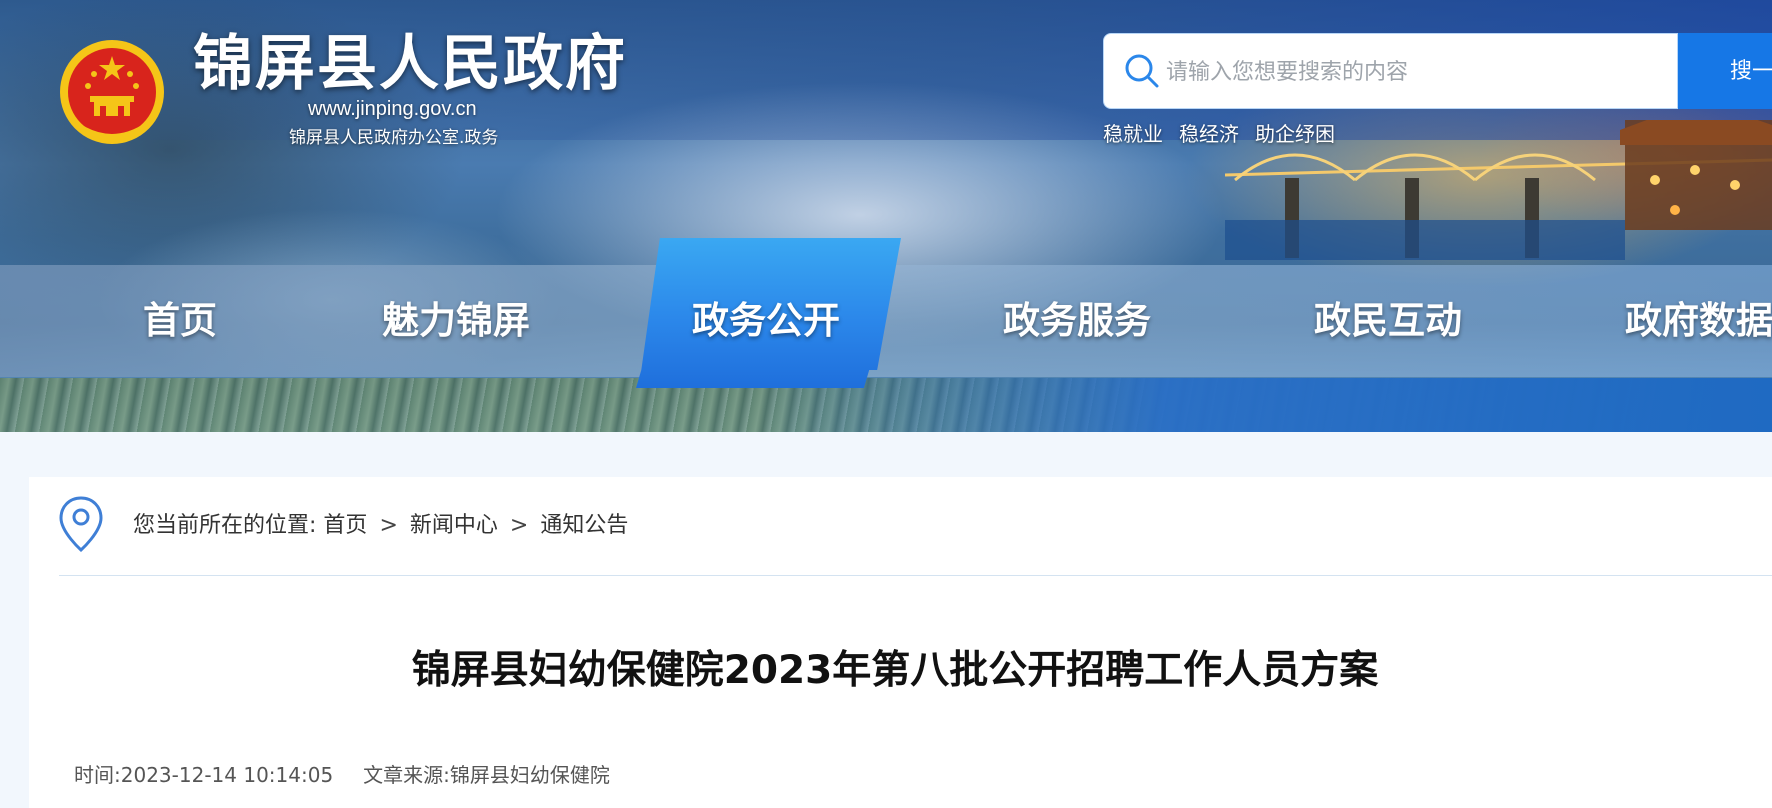  Describe the element at coordinates (1295, 134) in the screenshot. I see `quick-link-business-relief: 助企纾困` at that location.